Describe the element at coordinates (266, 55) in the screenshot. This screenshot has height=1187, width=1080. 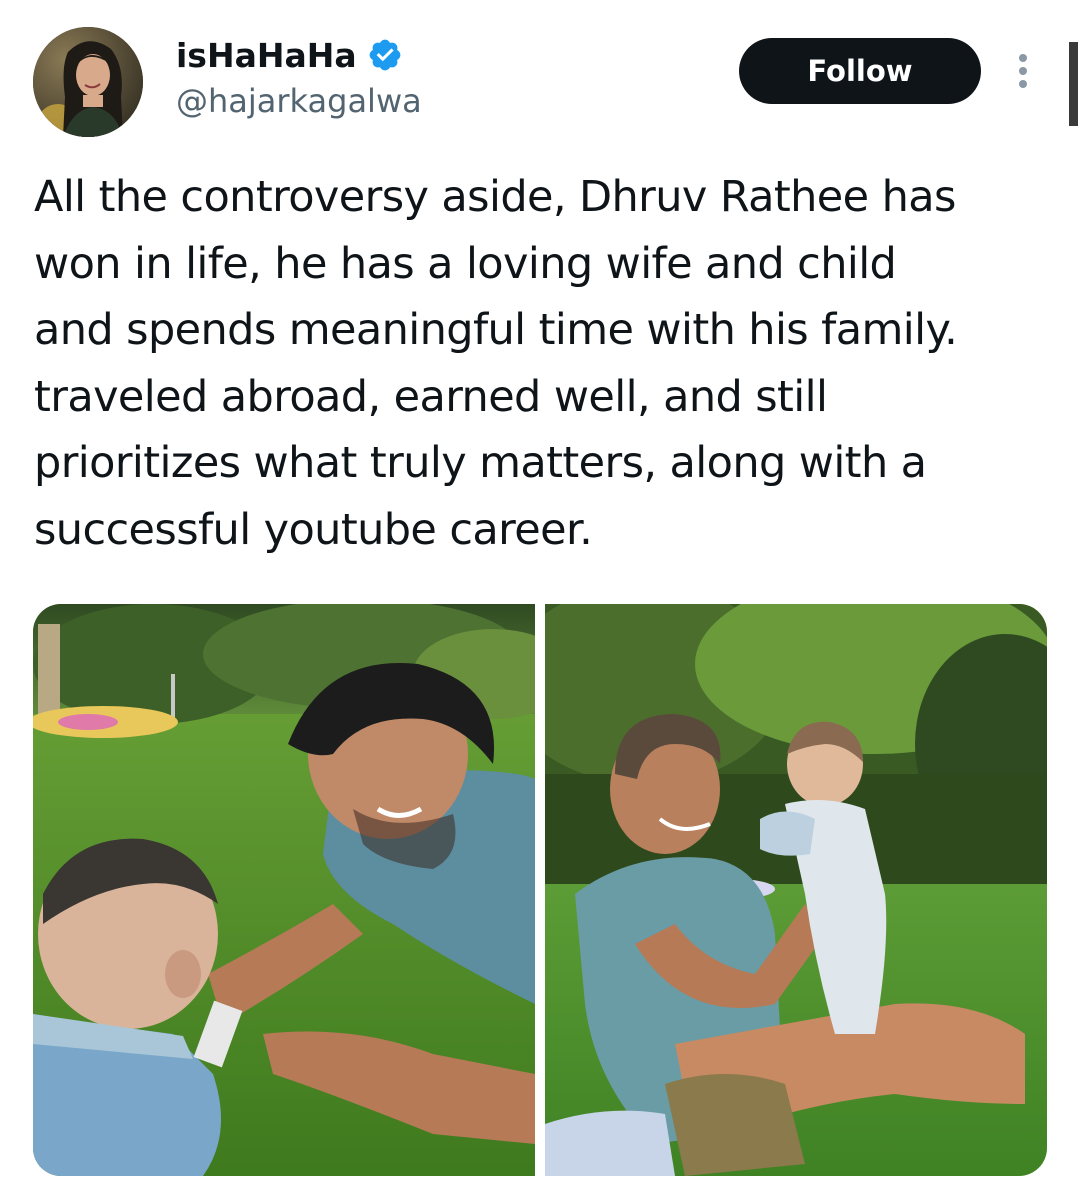
I see `author-display-name: isHaHaHa` at that location.